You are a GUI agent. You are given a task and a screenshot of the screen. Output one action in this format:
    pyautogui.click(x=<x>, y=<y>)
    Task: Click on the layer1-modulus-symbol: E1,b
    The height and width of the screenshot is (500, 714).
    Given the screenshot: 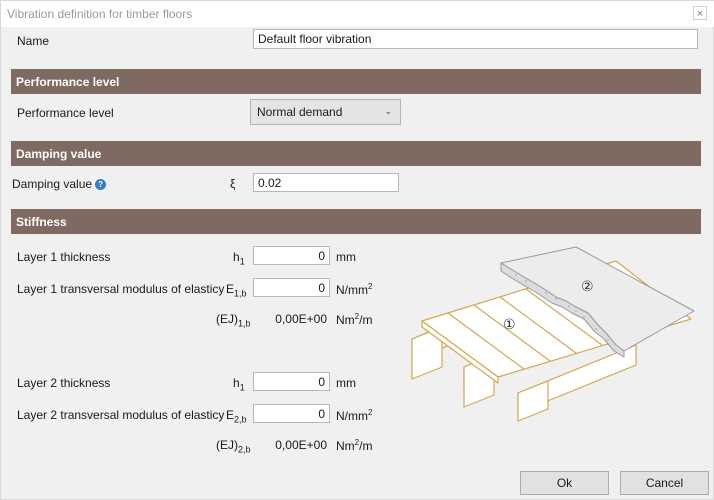 What is the action you would take?
    pyautogui.click(x=236, y=290)
    